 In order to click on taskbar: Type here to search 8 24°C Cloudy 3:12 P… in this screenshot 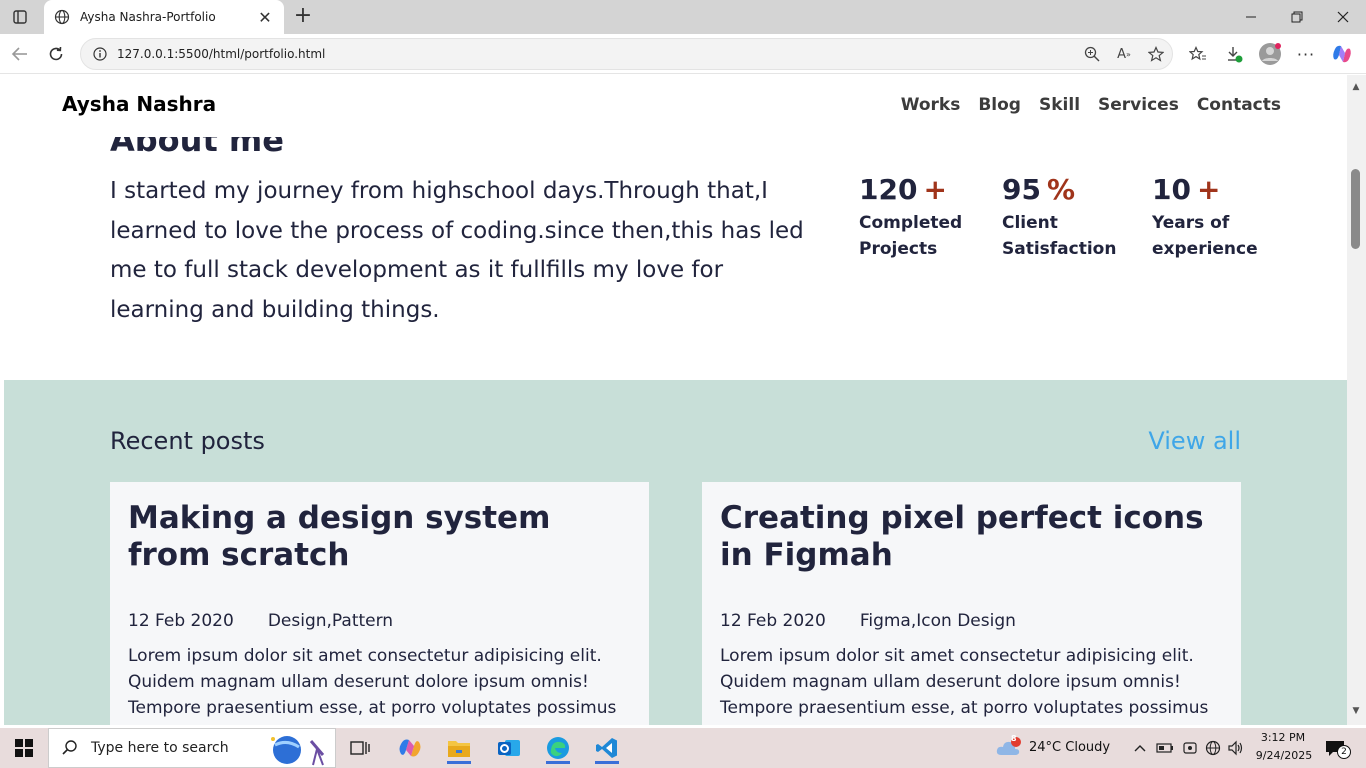, I will do `click(683, 748)`.